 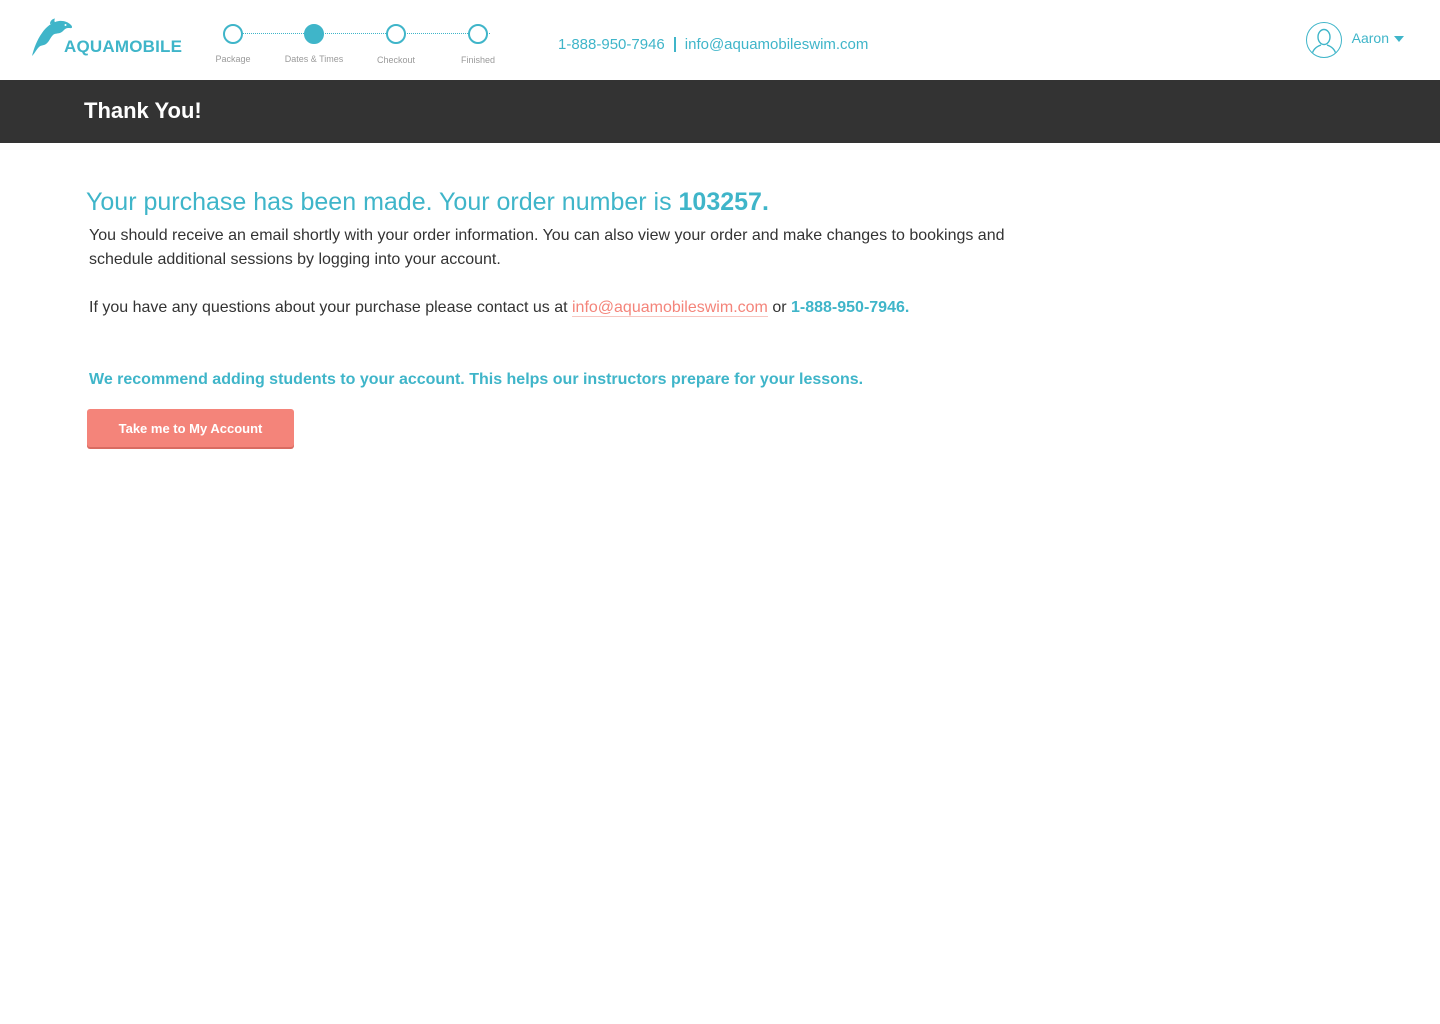 What do you see at coordinates (190, 428) in the screenshot?
I see `my-account-button: Take me to My Account` at bounding box center [190, 428].